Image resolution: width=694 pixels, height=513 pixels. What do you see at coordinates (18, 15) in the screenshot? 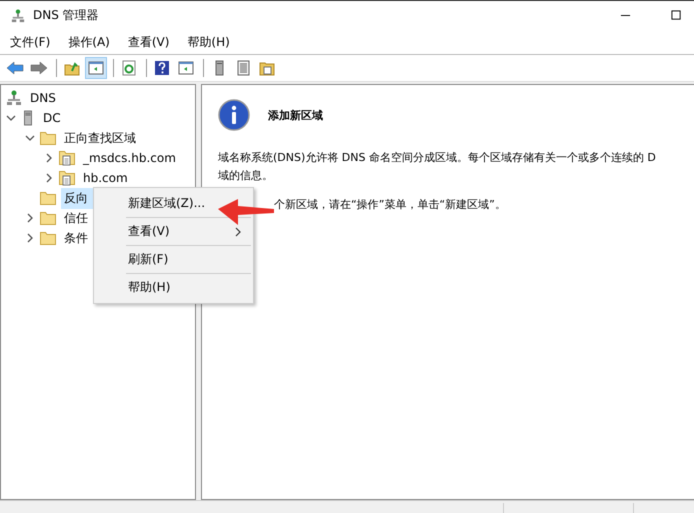
I see `dns-app-icon` at bounding box center [18, 15].